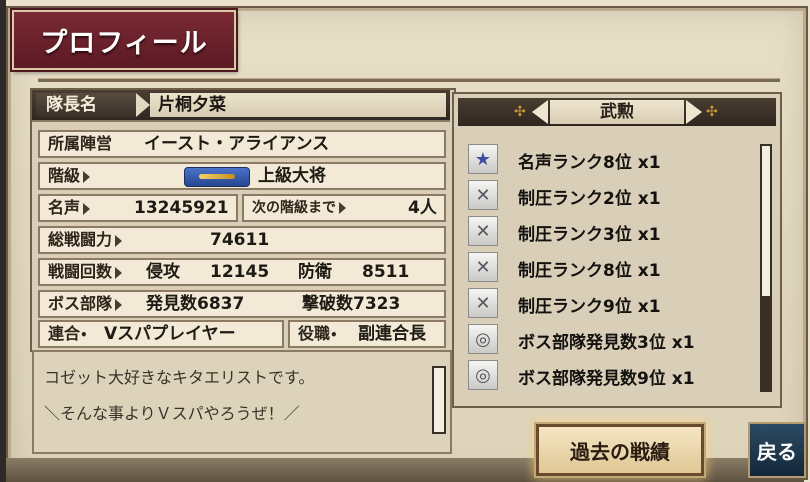  What do you see at coordinates (241, 106) in the screenshot?
I see `leader-name-bar: 隊長名 片桐夕菜` at bounding box center [241, 106].